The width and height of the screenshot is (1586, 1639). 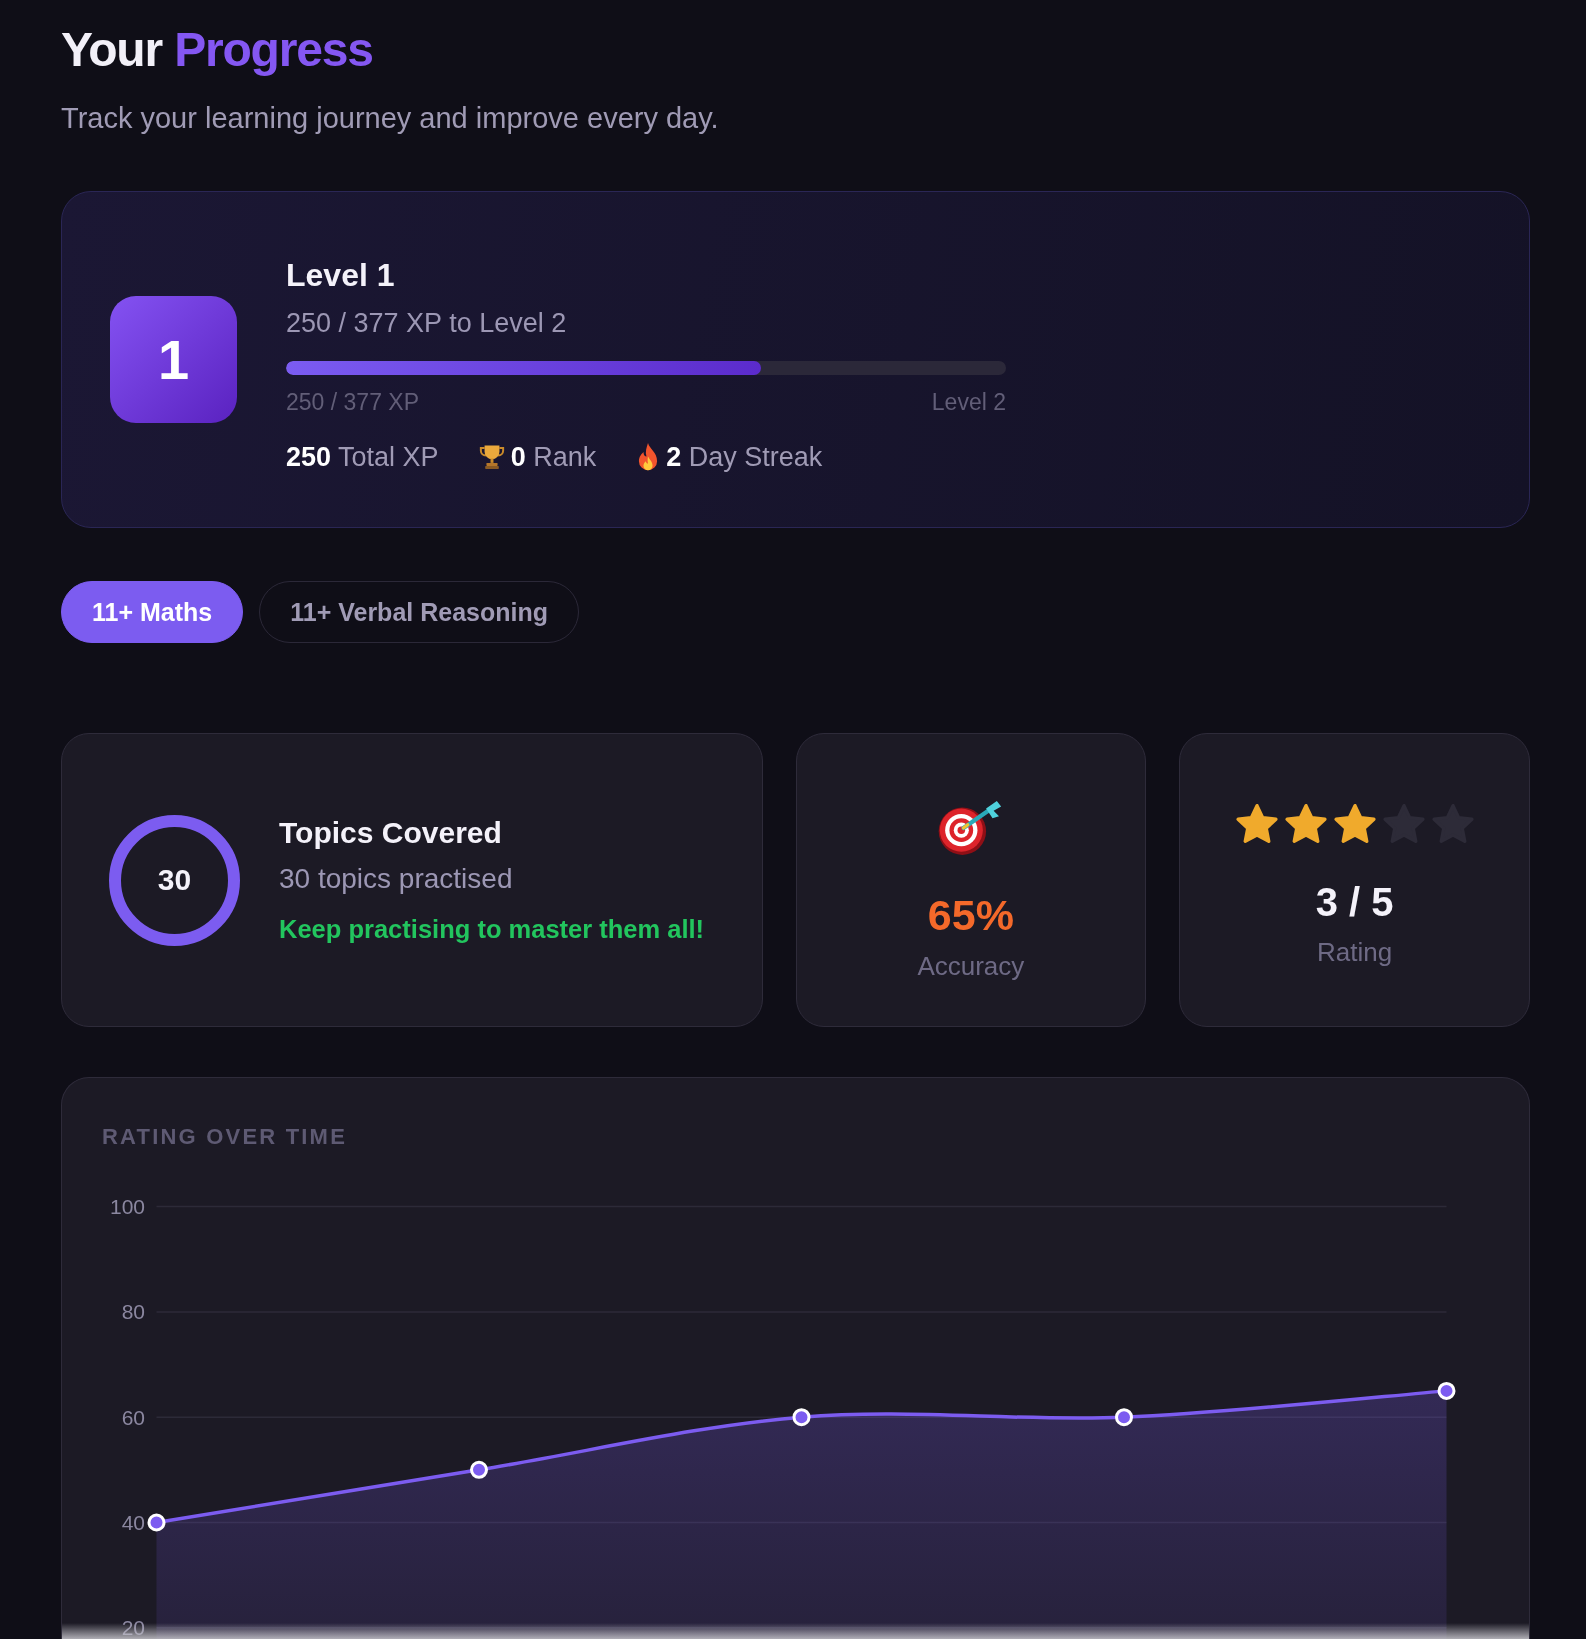 I want to click on xp-summary: 250 / 377 XP to Level 2, so click(x=426, y=323).